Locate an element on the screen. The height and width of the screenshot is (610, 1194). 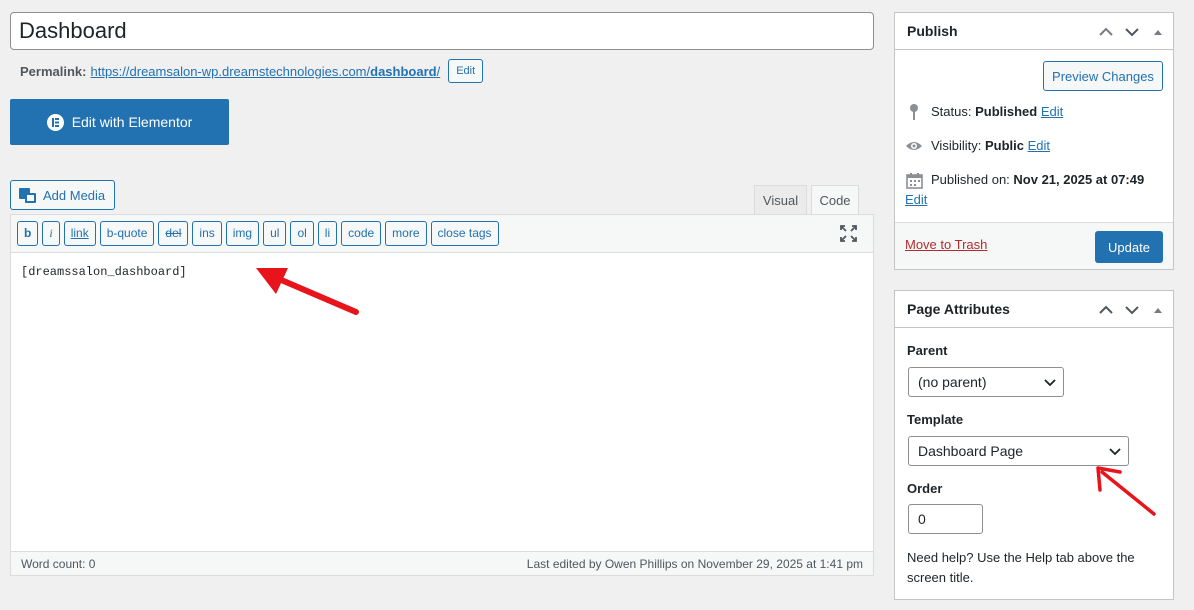
page-attributes-header: Page Attributes is located at coordinates (1034, 309).